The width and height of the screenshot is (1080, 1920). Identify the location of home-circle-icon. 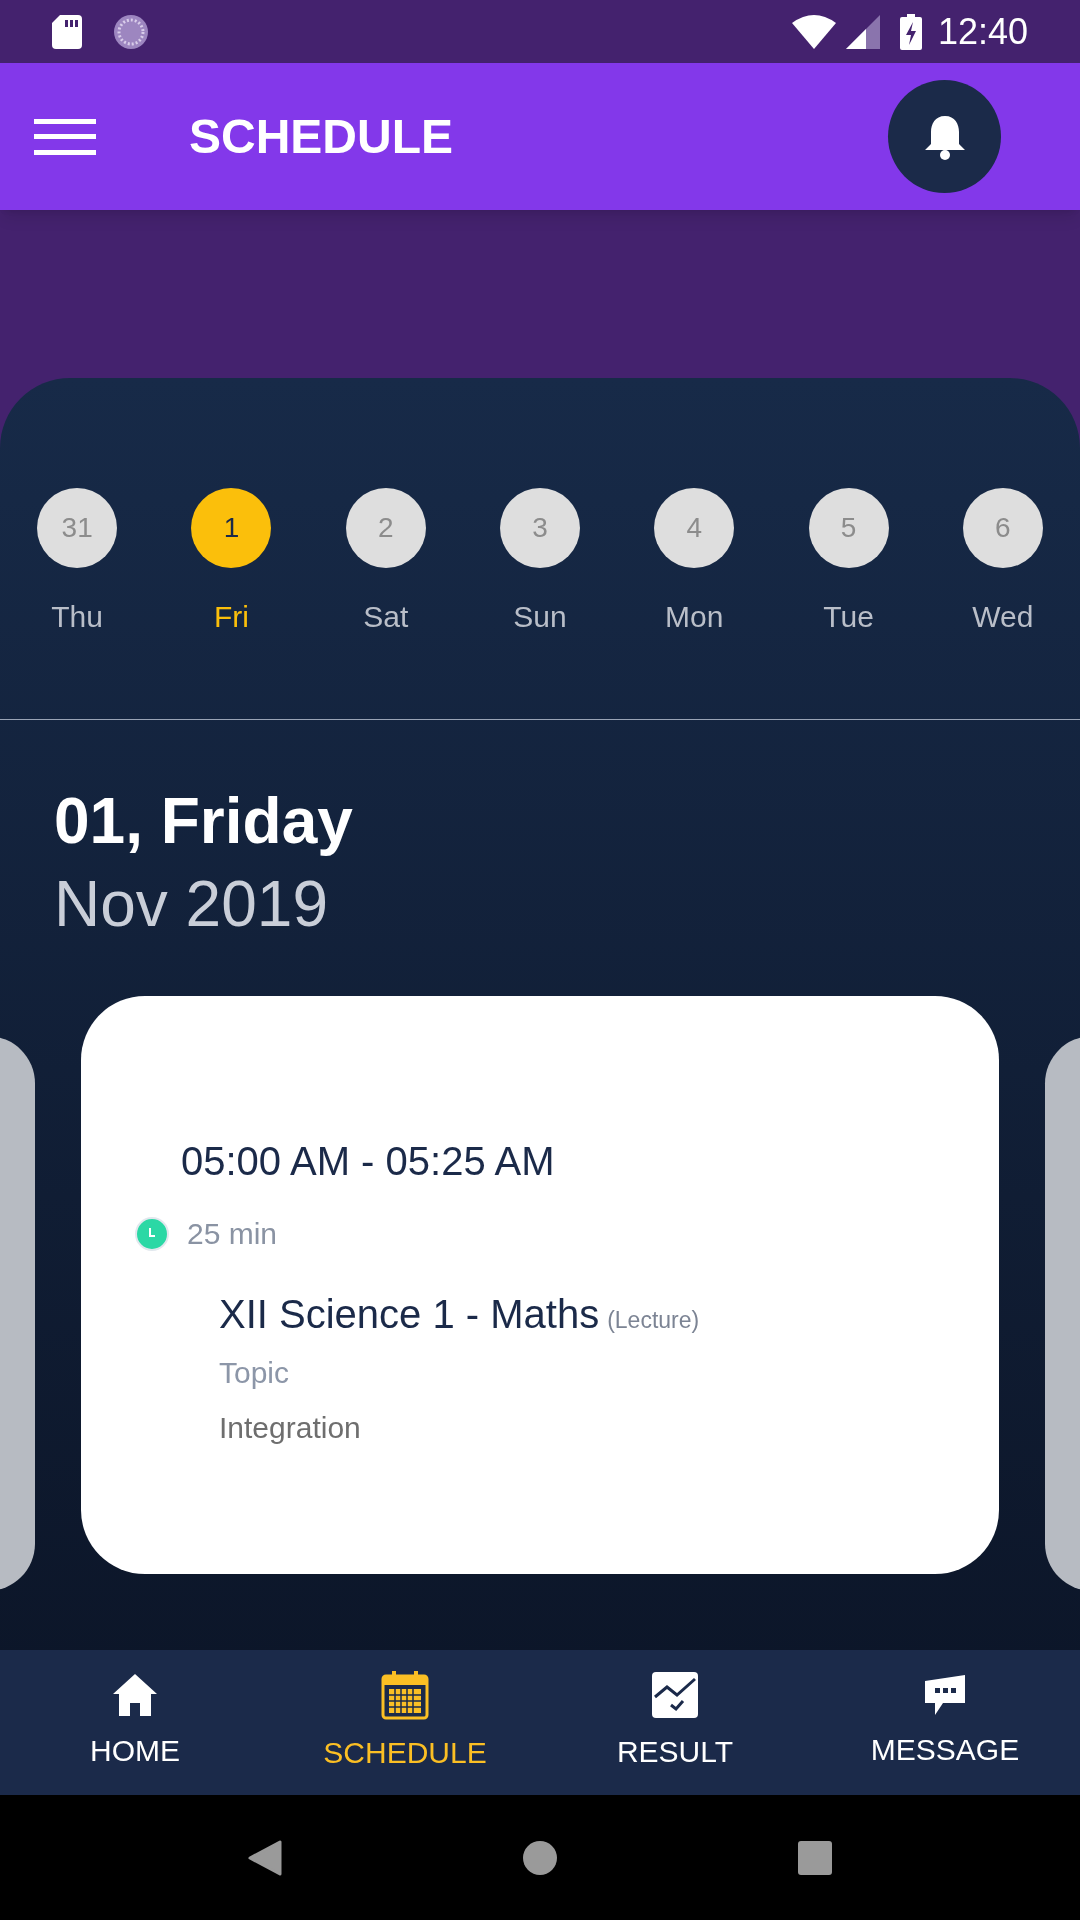
(540, 1857).